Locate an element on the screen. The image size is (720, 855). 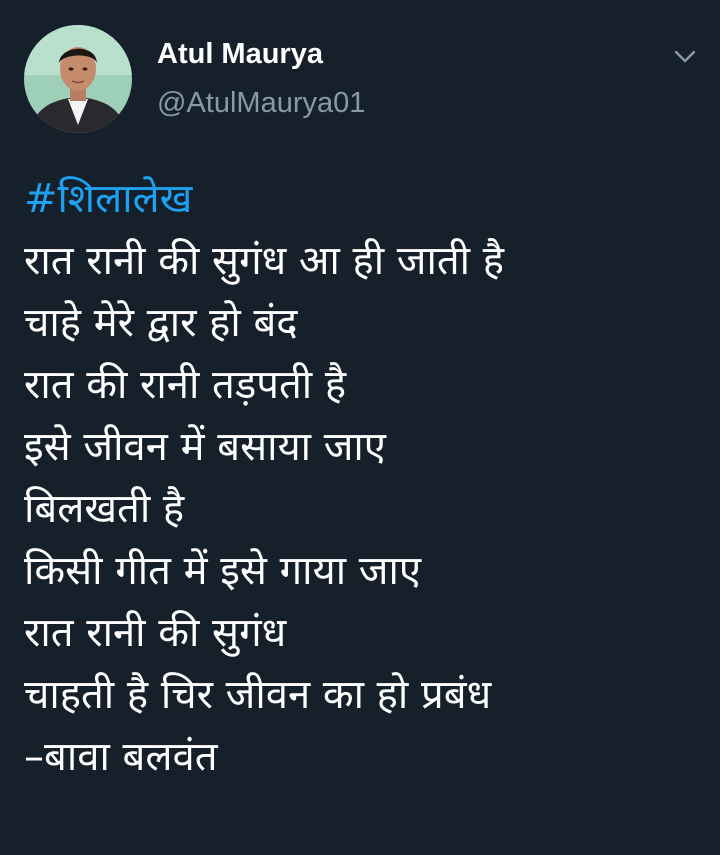
poem-attribution: –बावा बलवंत is located at coordinates (121, 757).